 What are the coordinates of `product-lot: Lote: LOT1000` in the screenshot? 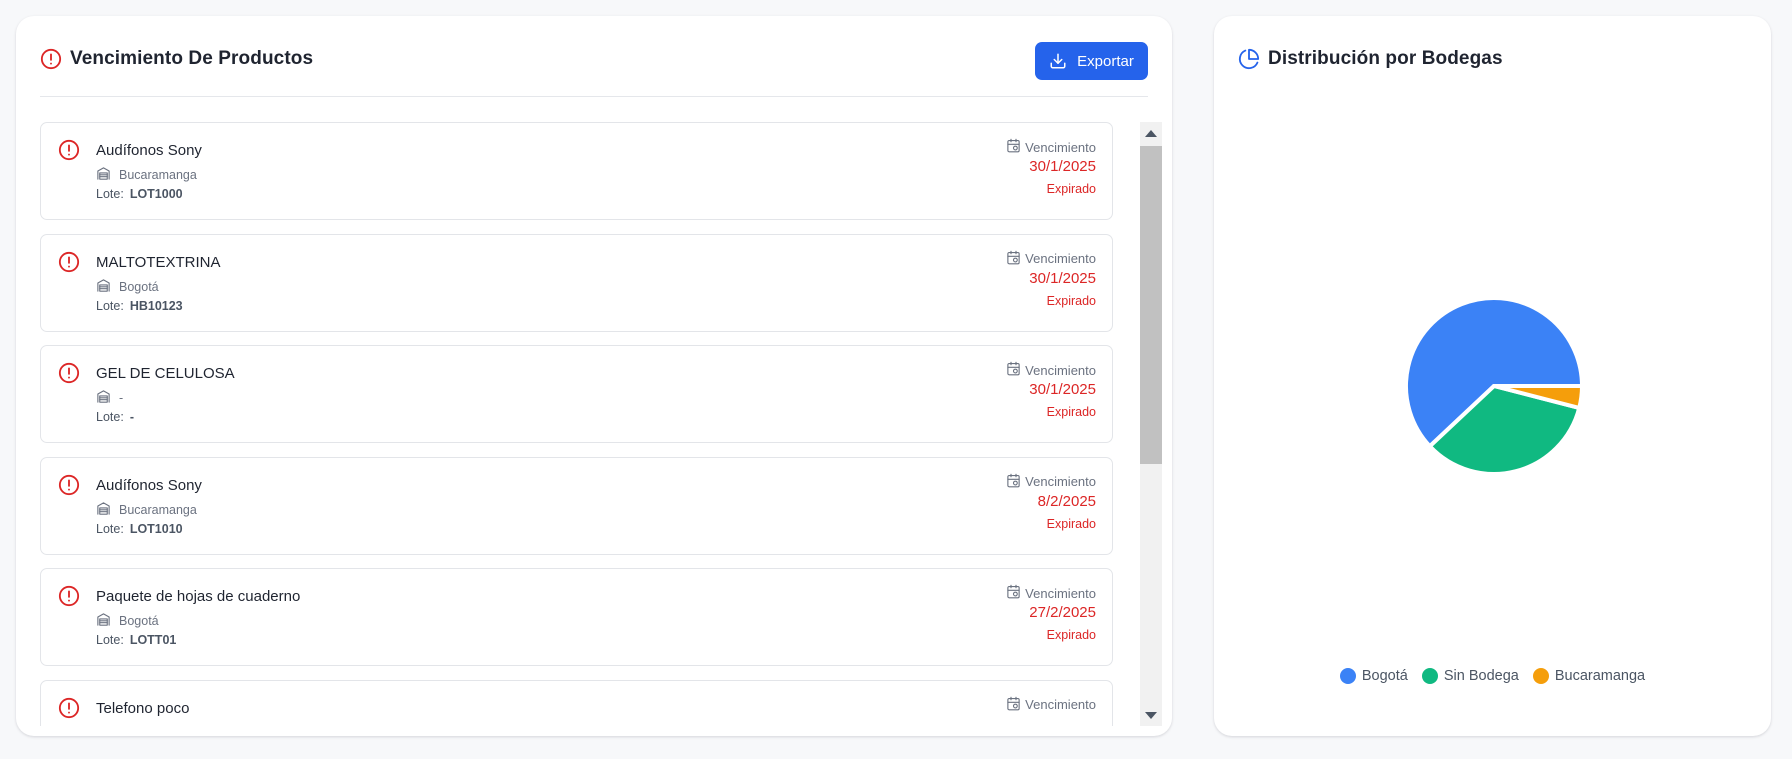 It's located at (139, 194).